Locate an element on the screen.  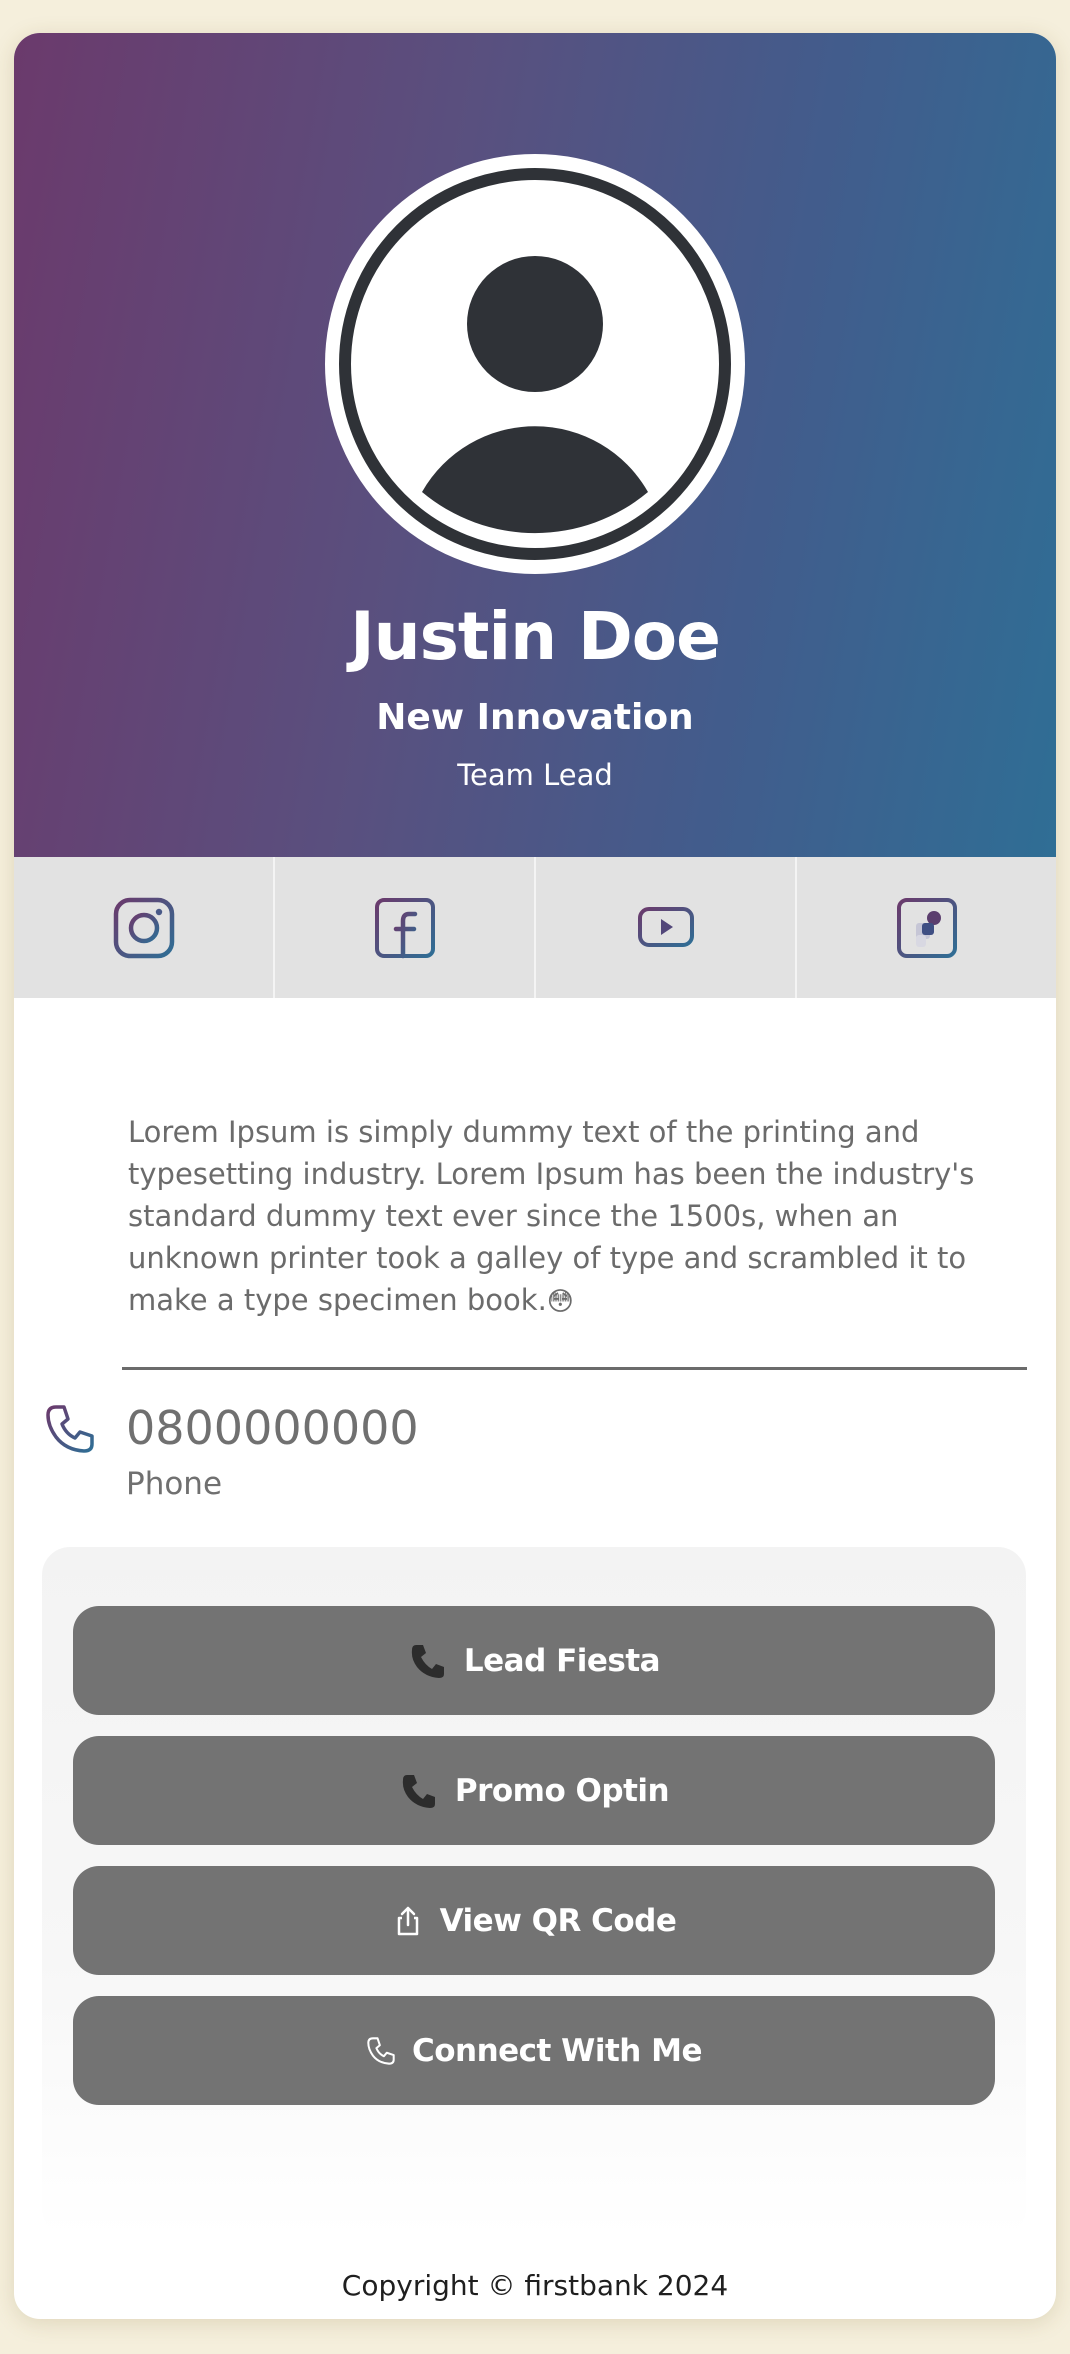
instagram-link is located at coordinates (144, 927).